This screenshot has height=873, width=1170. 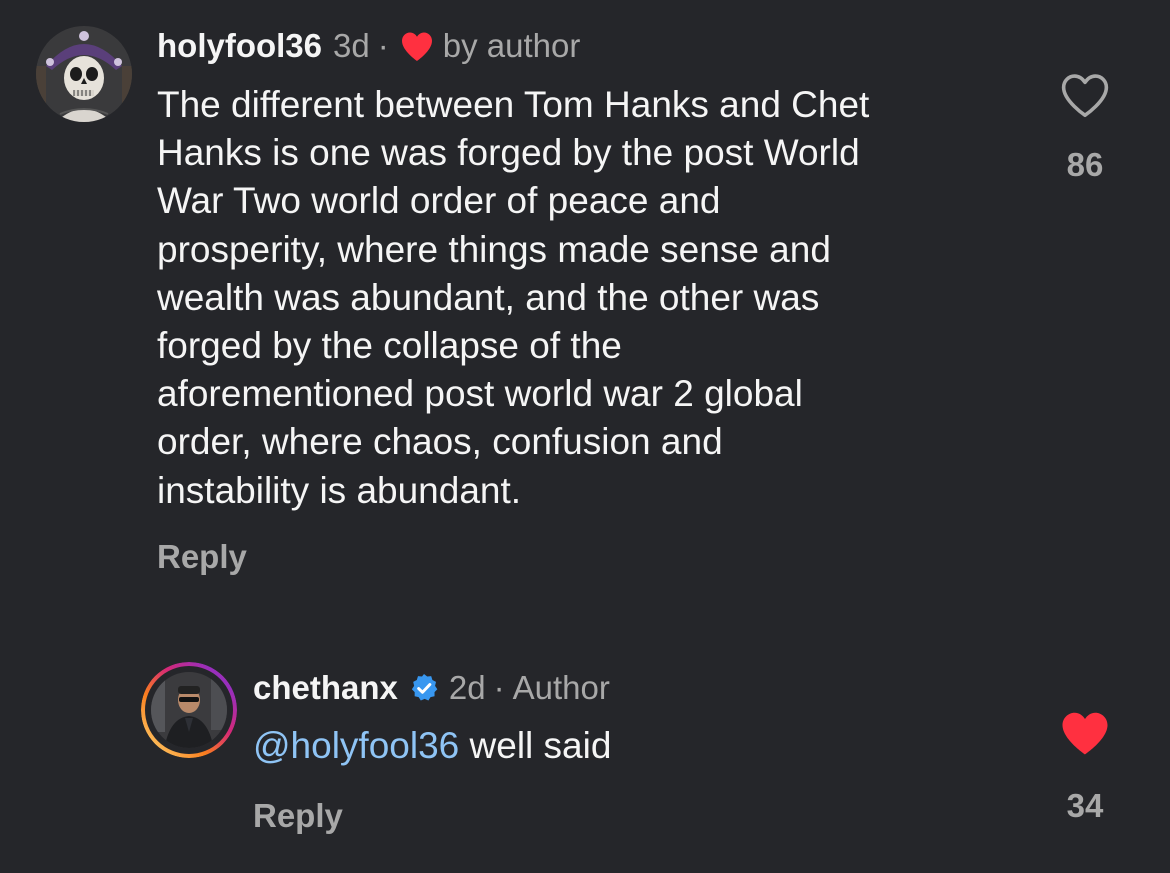 I want to click on heart-icon, so click(x=417, y=46).